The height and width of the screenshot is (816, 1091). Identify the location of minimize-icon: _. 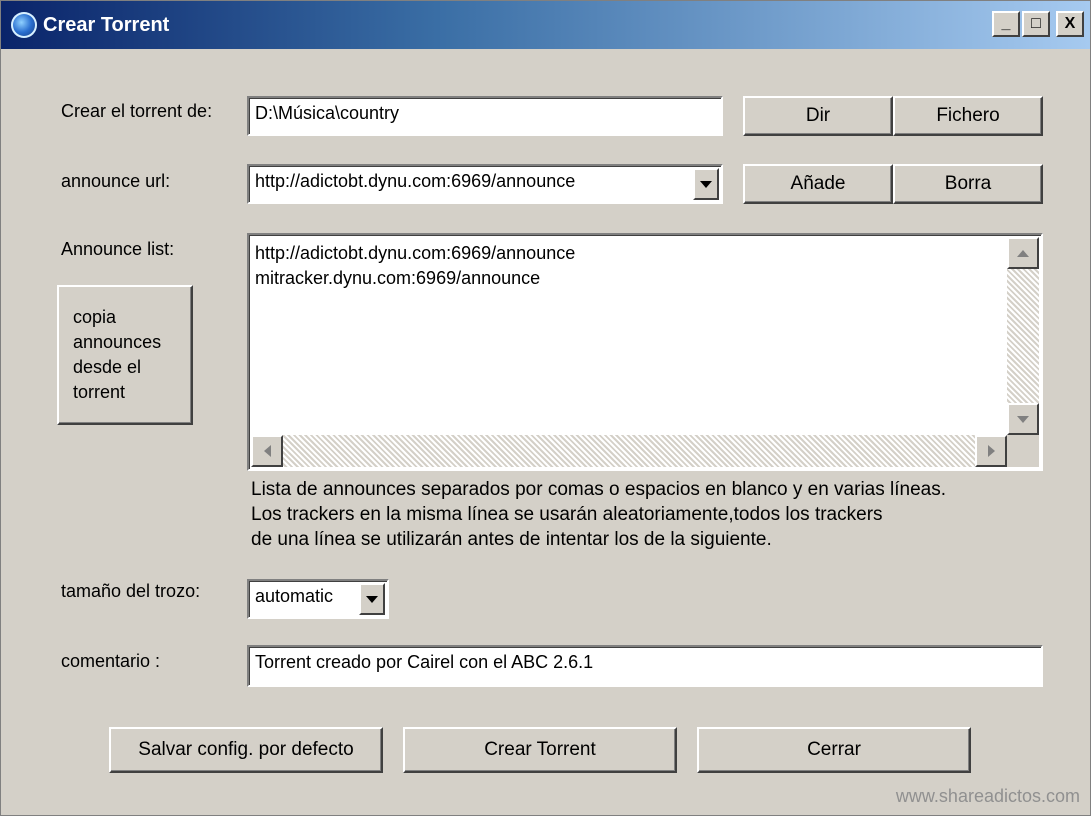
(1006, 23).